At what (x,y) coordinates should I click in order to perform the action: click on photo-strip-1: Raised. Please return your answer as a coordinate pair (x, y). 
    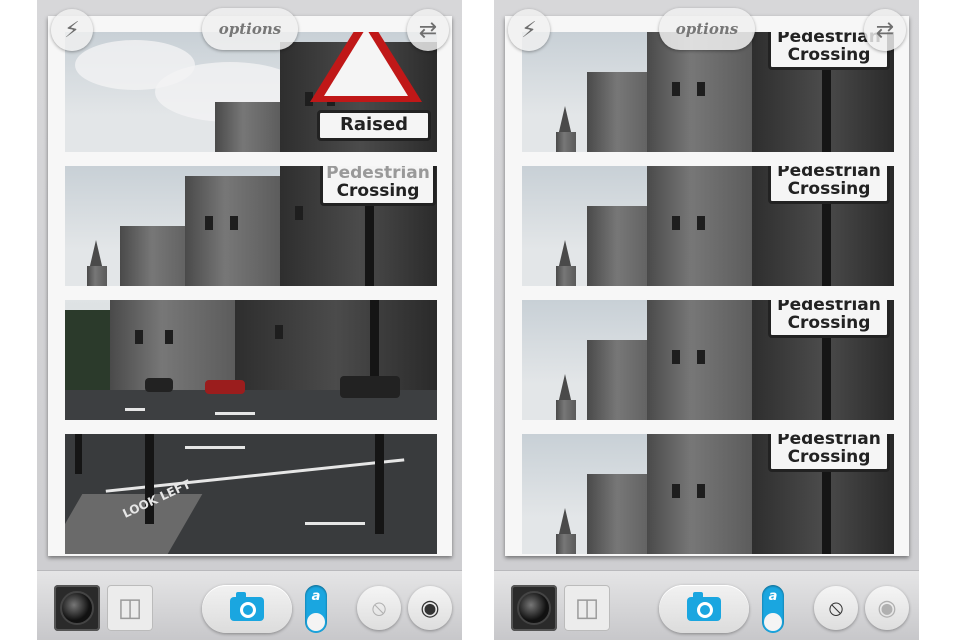
    Looking at the image, I should click on (251, 92).